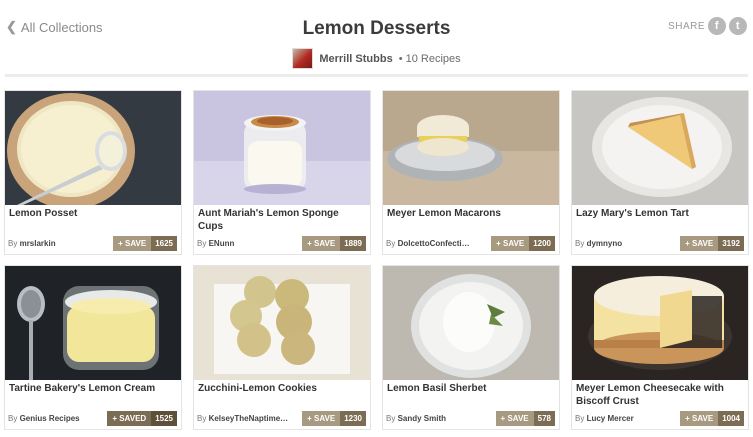 The width and height of the screenshot is (753, 437). I want to click on save-count: 1625, so click(164, 243).